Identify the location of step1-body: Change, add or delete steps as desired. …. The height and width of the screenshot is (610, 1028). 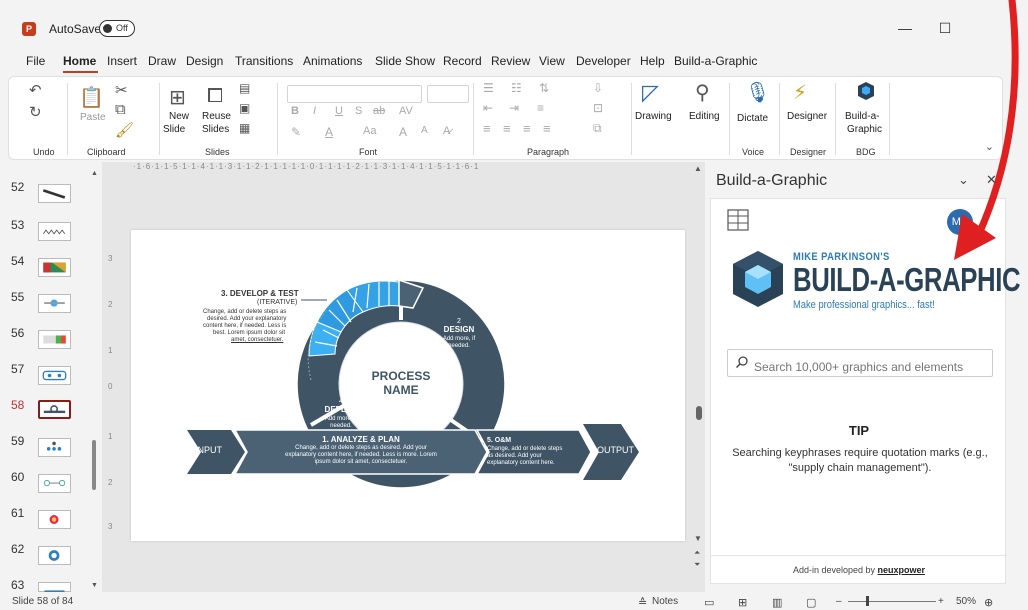
(361, 448).